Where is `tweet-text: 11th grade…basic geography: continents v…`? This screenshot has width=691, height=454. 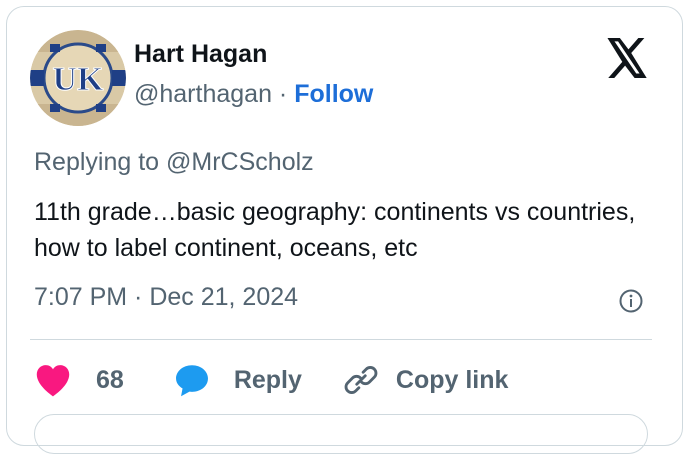 tweet-text: 11th grade…basic geography: continents v… is located at coordinates (335, 230).